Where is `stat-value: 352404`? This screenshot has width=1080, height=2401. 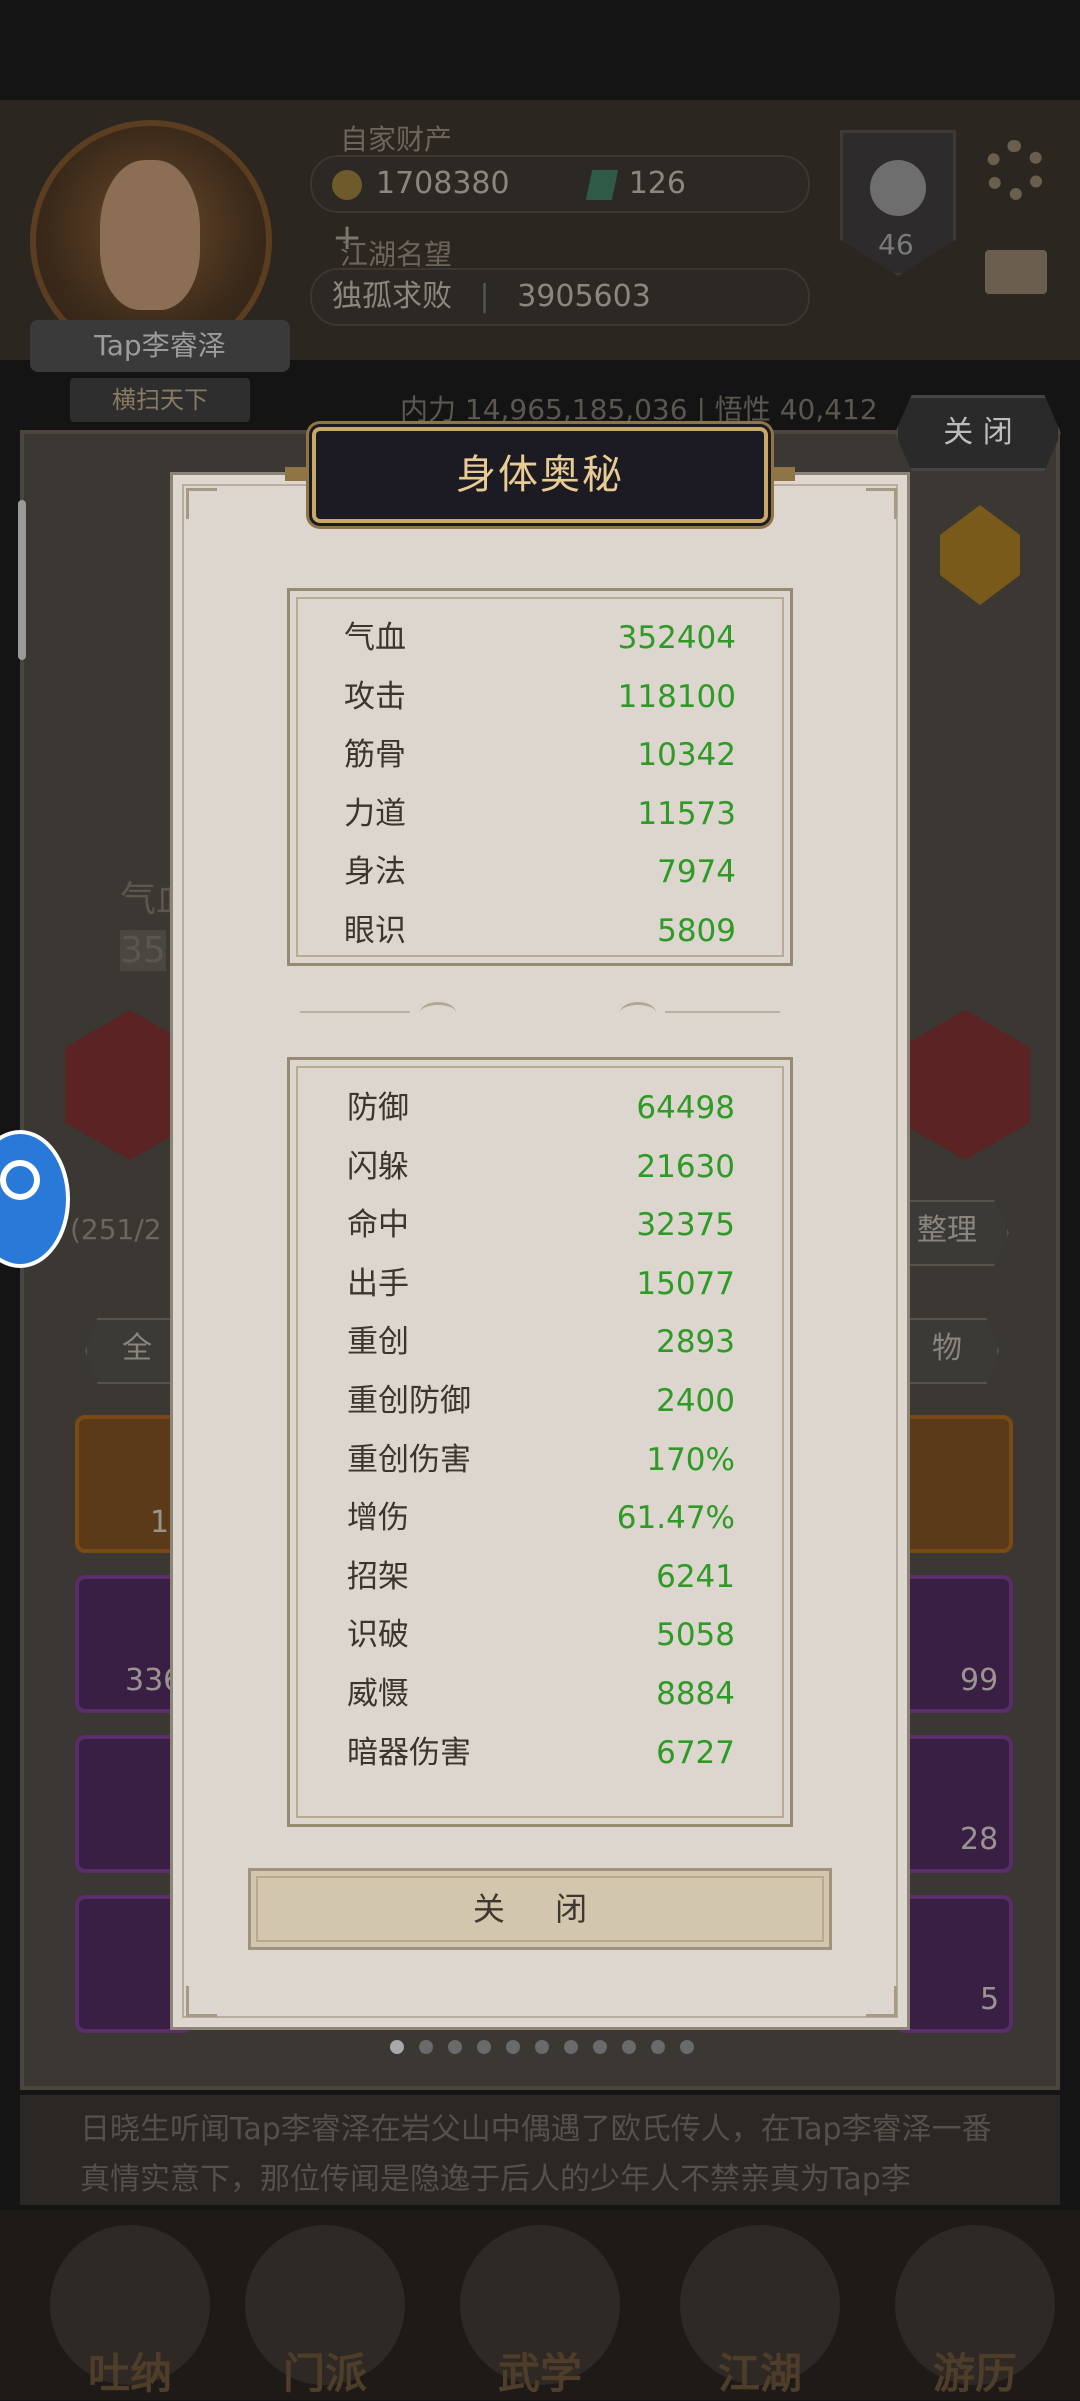
stat-value: 352404 is located at coordinates (676, 638).